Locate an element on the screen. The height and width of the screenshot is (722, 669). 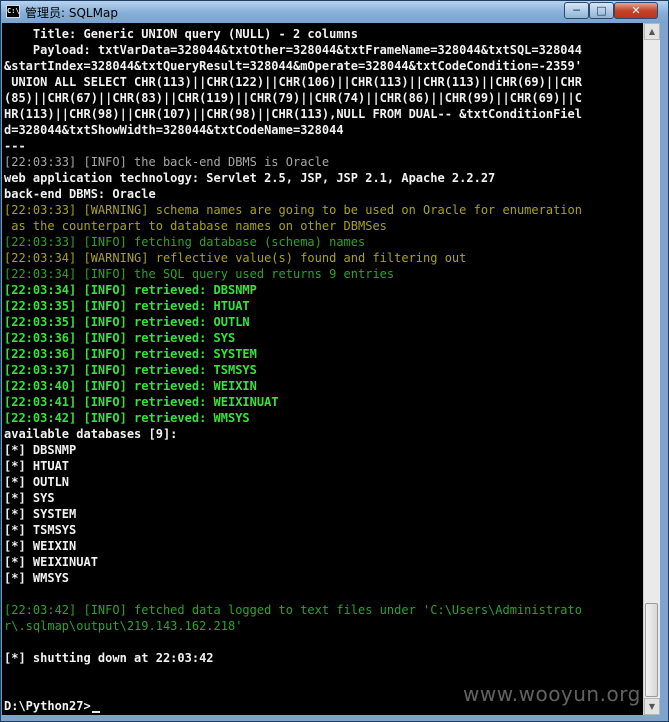
close-button: ✕ is located at coordinates (636, 10).